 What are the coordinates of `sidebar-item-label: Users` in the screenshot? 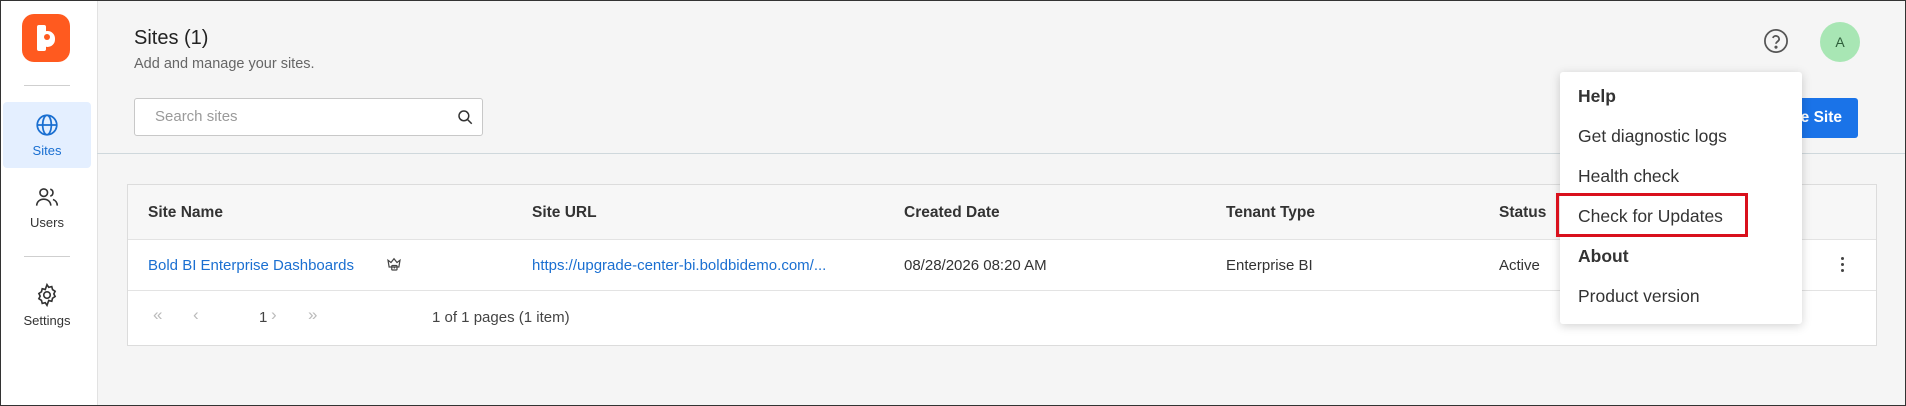 It's located at (47, 222).